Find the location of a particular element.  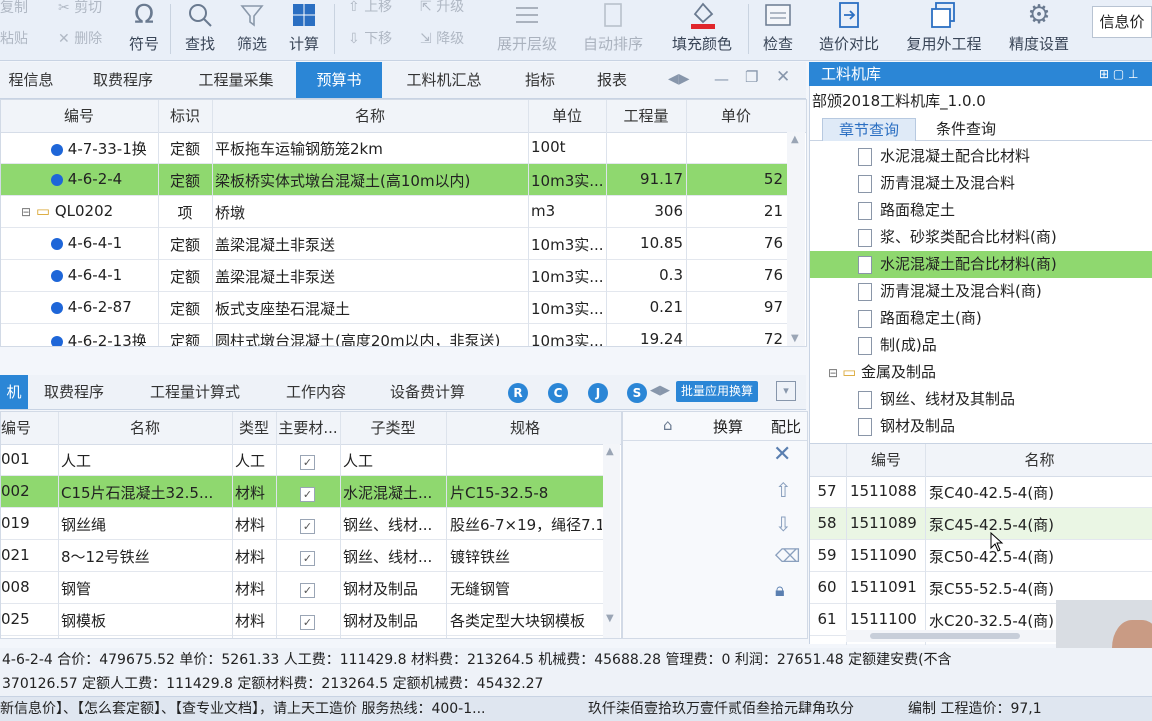

precision-settings-button: ⚙ 精度设置 is located at coordinates (1039, 30).